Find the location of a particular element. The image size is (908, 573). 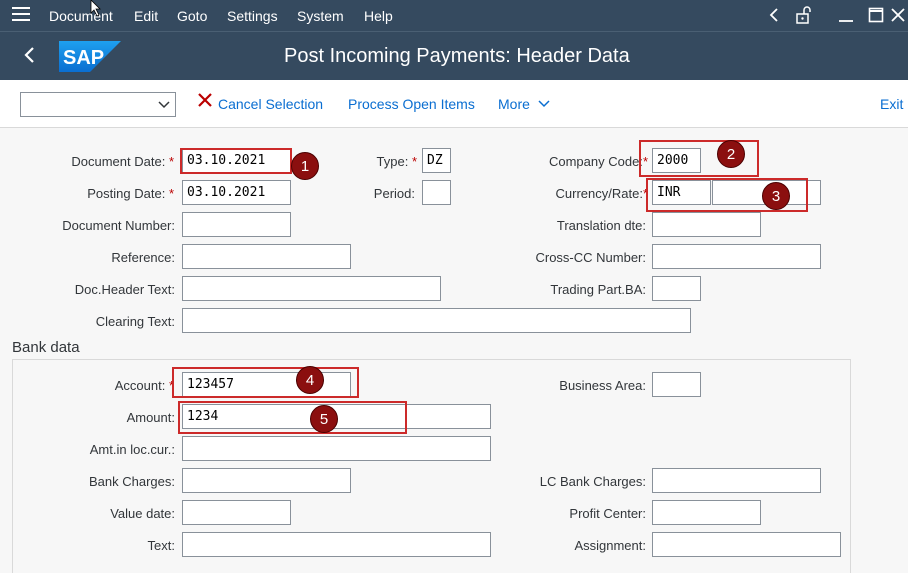

posting-date-label: Posting Date: * is located at coordinates (130, 193).